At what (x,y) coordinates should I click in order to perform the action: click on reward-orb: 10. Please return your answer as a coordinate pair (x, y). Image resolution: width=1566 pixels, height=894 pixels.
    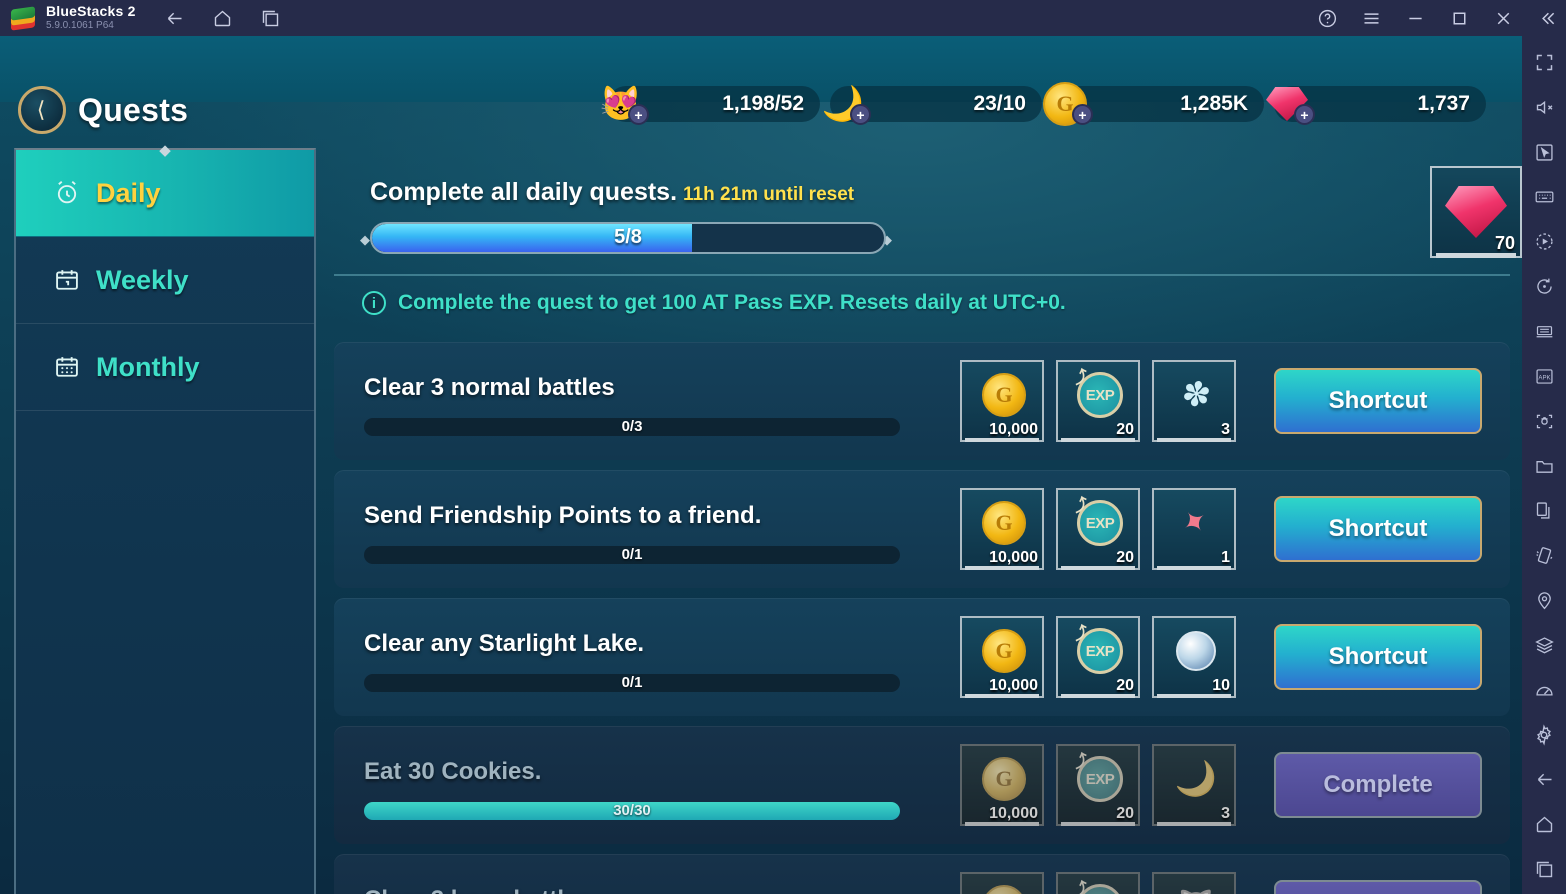
    Looking at the image, I should click on (1194, 657).